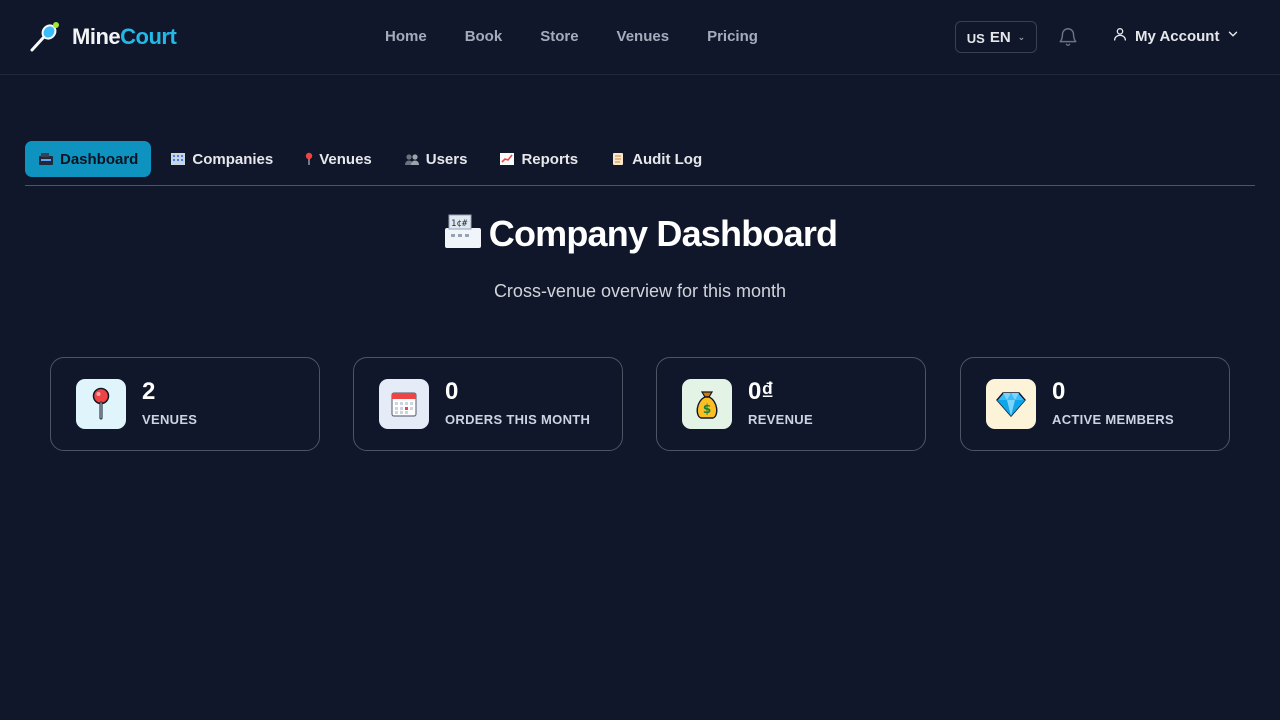 Image resolution: width=1280 pixels, height=720 pixels. Describe the element at coordinates (791, 404) in the screenshot. I see `stat-card-revenue: $ 0₫ REVENUE` at that location.